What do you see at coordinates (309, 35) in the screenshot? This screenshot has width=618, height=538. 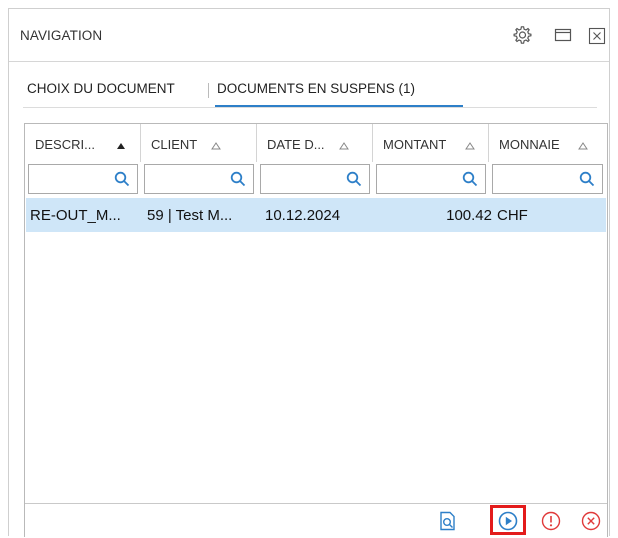 I see `panel-header: NAVIGATION` at bounding box center [309, 35].